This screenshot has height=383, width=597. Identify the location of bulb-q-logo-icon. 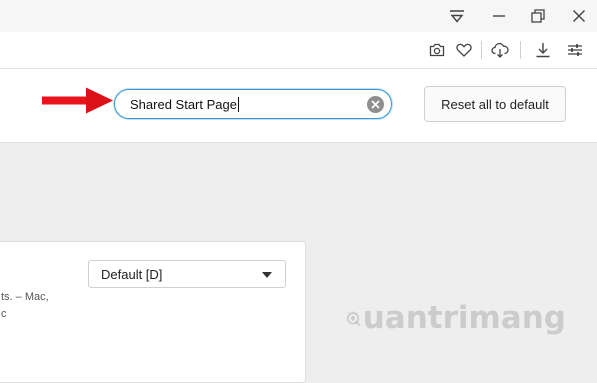
(353, 318).